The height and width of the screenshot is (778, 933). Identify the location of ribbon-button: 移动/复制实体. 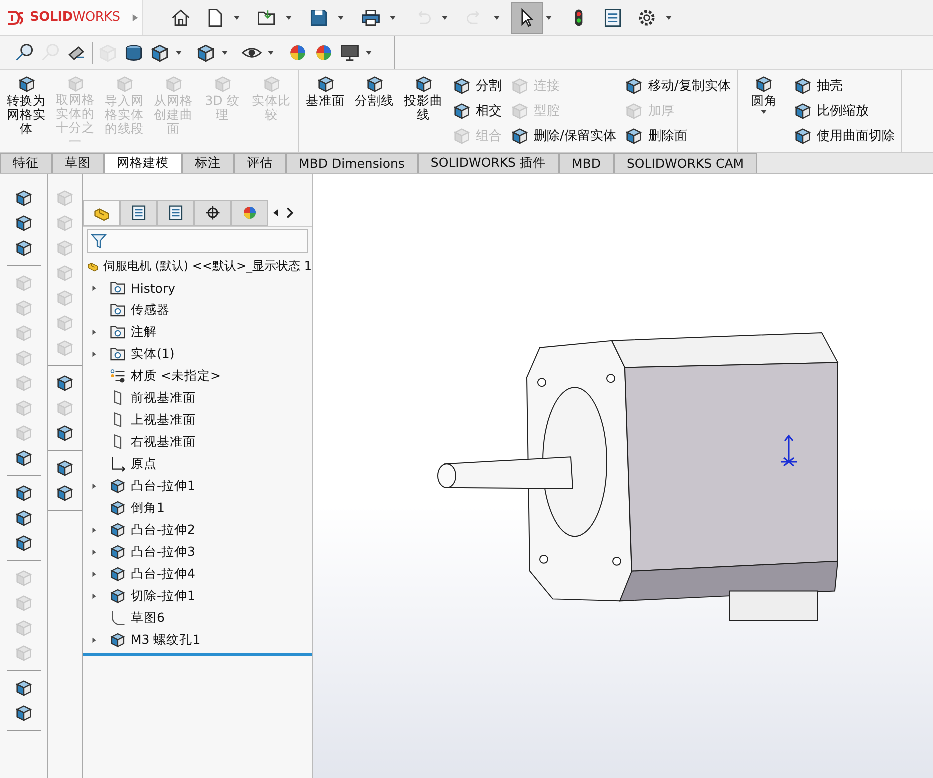
(689, 86).